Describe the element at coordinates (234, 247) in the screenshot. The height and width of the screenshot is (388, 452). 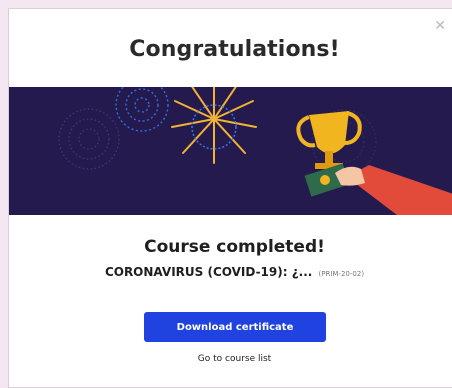
I see `course-completed-heading: Course completed!` at that location.